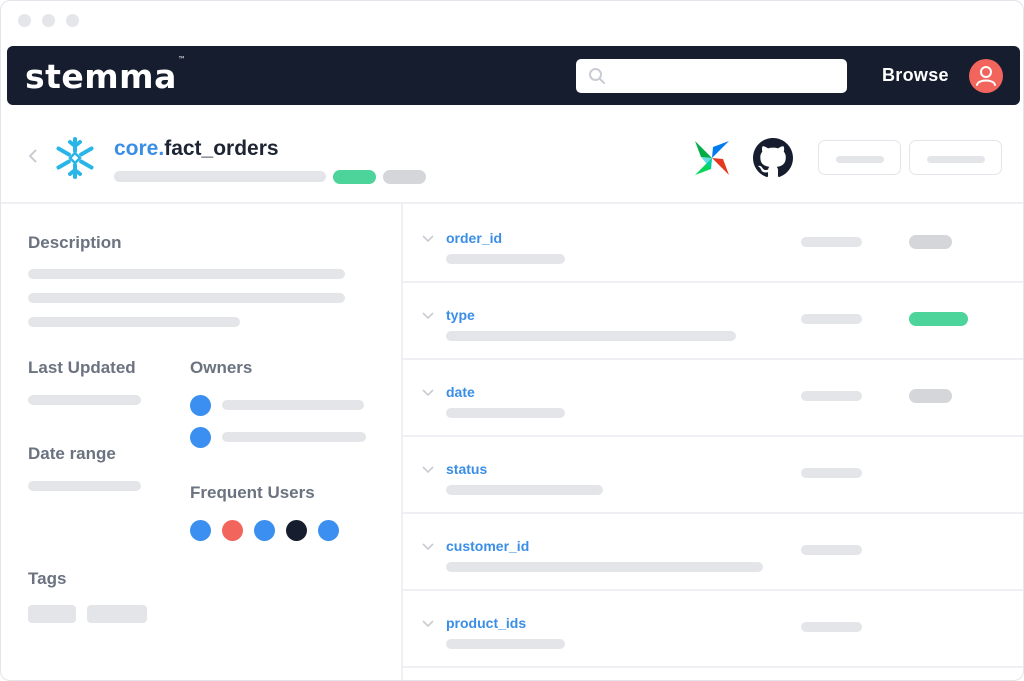 This screenshot has height=681, width=1024. I want to click on schema-name: core., so click(139, 148).